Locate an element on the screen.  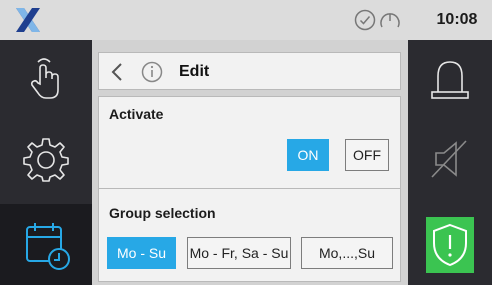
group-option-individual-days: Mo,...,Su is located at coordinates (347, 253).